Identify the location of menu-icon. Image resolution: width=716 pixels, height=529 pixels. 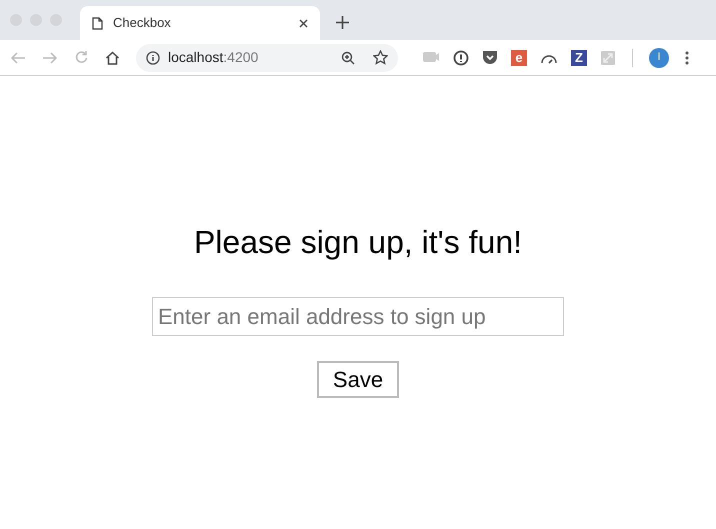
(687, 57).